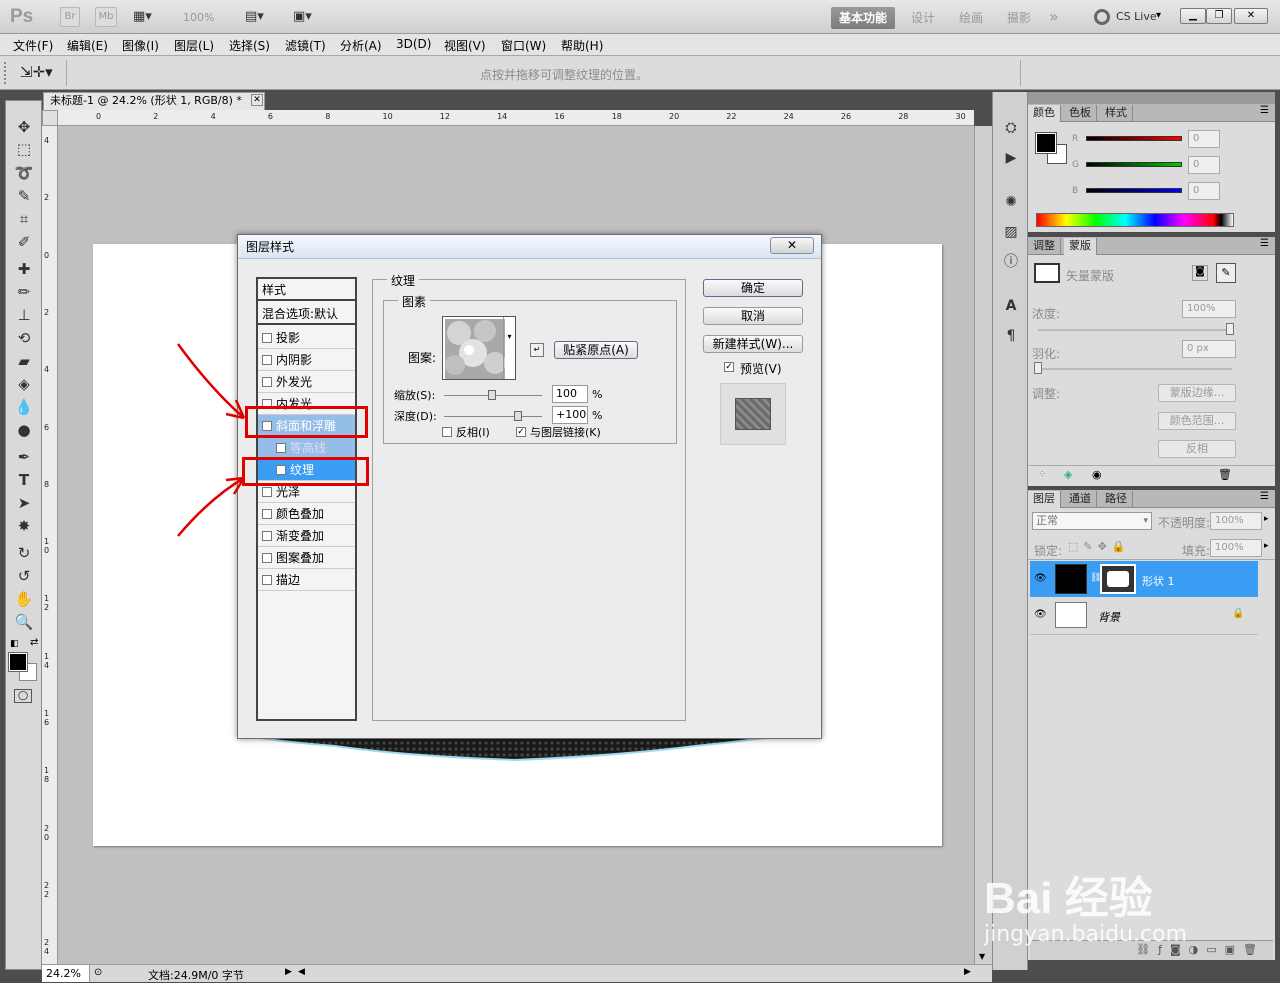  What do you see at coordinates (1204, 165) in the screenshot?
I see `channel-g-value: 0` at bounding box center [1204, 165].